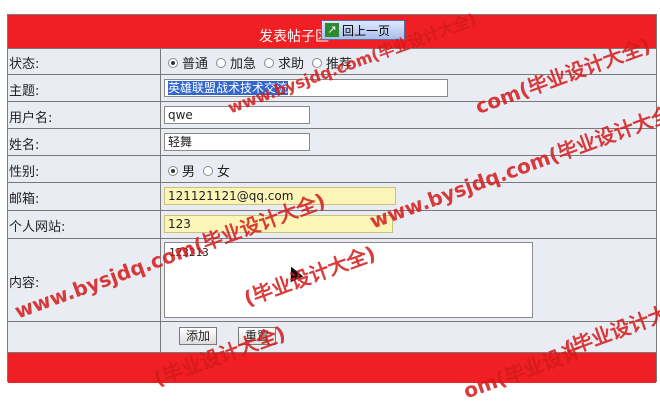  Describe the element at coordinates (24, 145) in the screenshot. I see `name-label: 姓名:` at that location.